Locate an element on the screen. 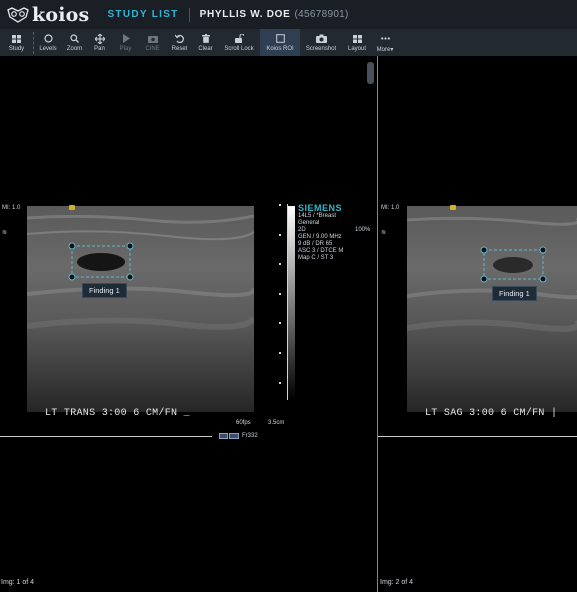 The width and height of the screenshot is (577, 592). unlock-icon is located at coordinates (239, 38).